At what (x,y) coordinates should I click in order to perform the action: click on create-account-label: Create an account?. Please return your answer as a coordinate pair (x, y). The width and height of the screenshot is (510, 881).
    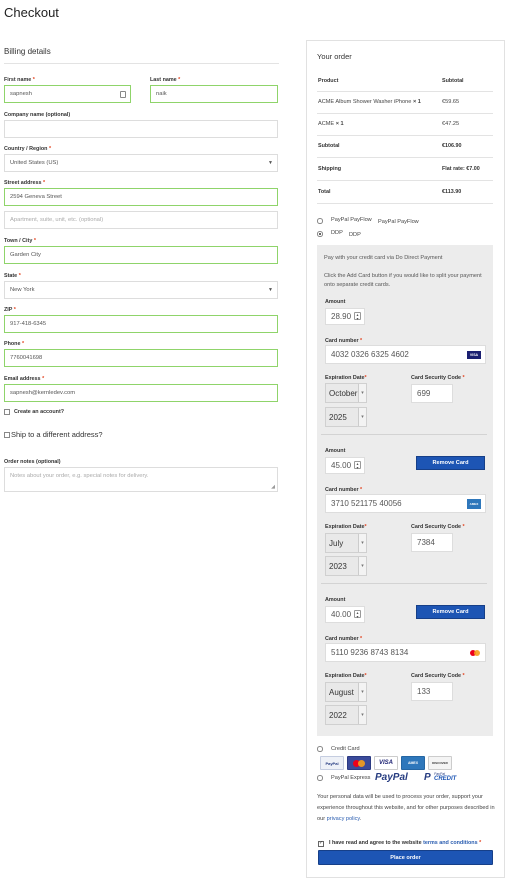
    Looking at the image, I should click on (39, 412).